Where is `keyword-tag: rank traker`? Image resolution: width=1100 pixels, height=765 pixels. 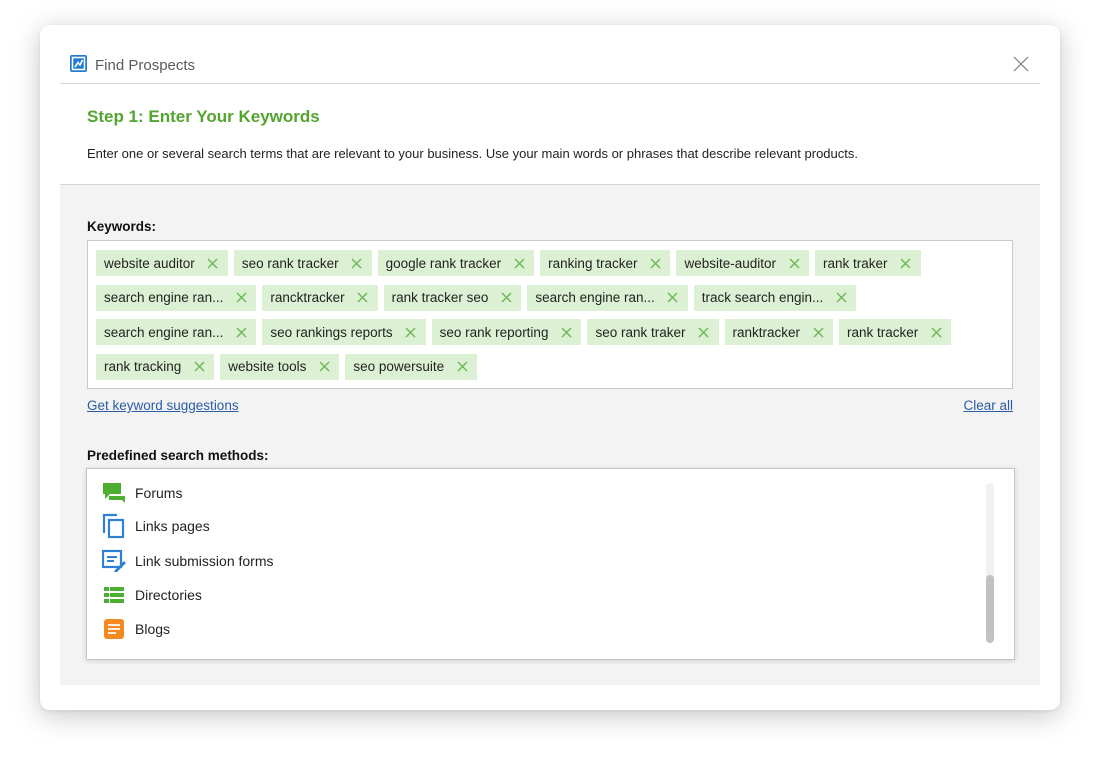
keyword-tag: rank traker is located at coordinates (868, 263).